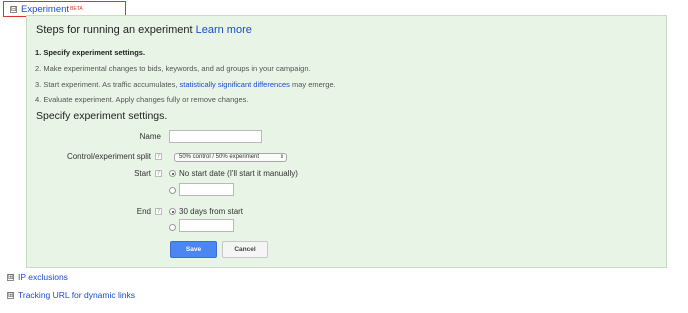 The height and width of the screenshot is (313, 688). I want to click on end-date-radio, so click(172, 227).